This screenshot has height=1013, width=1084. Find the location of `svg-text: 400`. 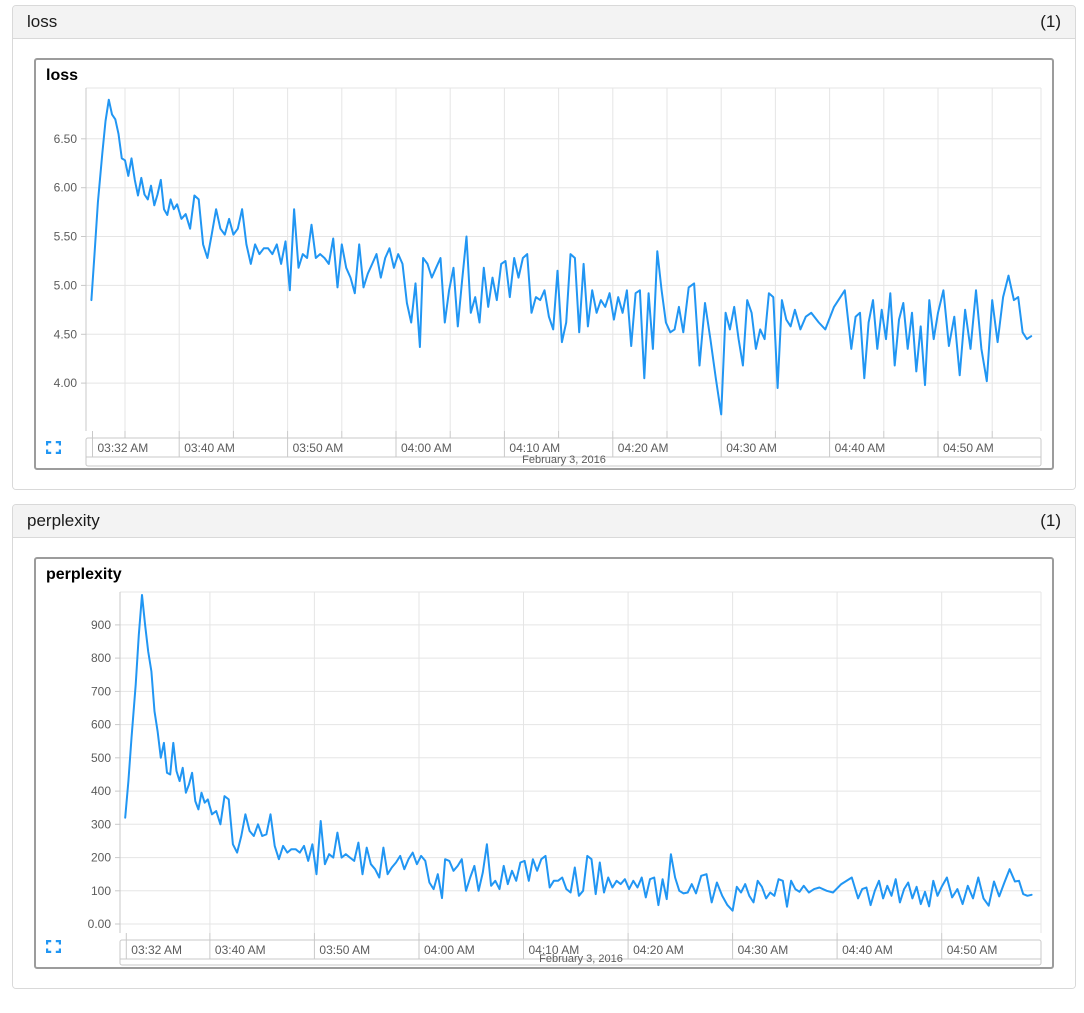

svg-text: 400 is located at coordinates (101, 791).